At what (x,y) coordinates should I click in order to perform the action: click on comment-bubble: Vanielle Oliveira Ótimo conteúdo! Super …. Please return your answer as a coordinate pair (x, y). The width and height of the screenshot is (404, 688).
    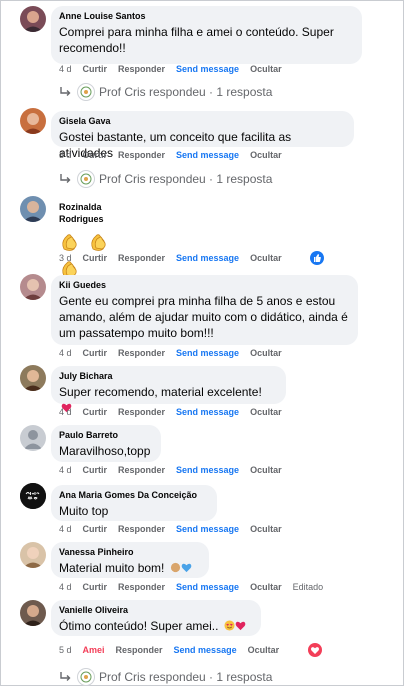
    Looking at the image, I should click on (156, 618).